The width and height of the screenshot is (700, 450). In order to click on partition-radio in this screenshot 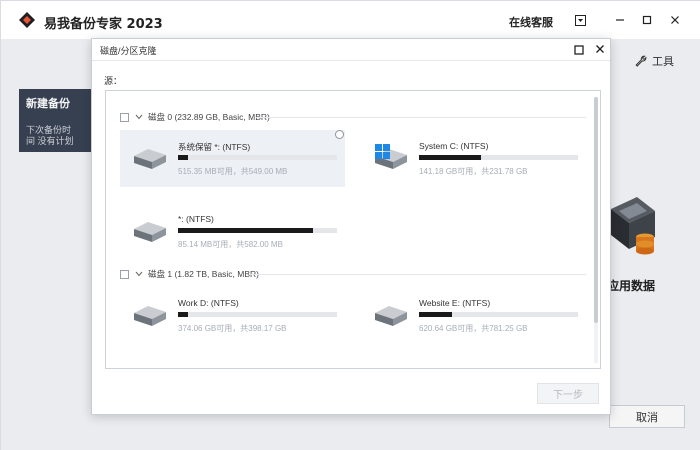, I will do `click(339, 134)`.